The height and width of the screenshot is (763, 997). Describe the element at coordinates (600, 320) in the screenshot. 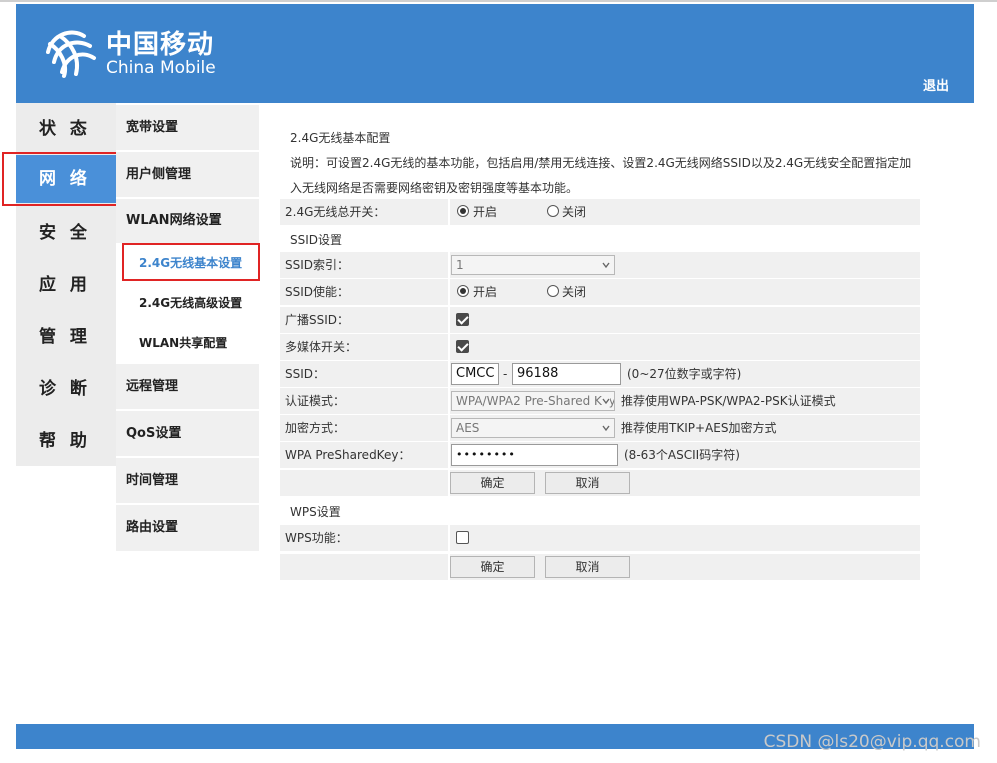

I see `row-broadcast-ssid: 广播SSID：` at that location.